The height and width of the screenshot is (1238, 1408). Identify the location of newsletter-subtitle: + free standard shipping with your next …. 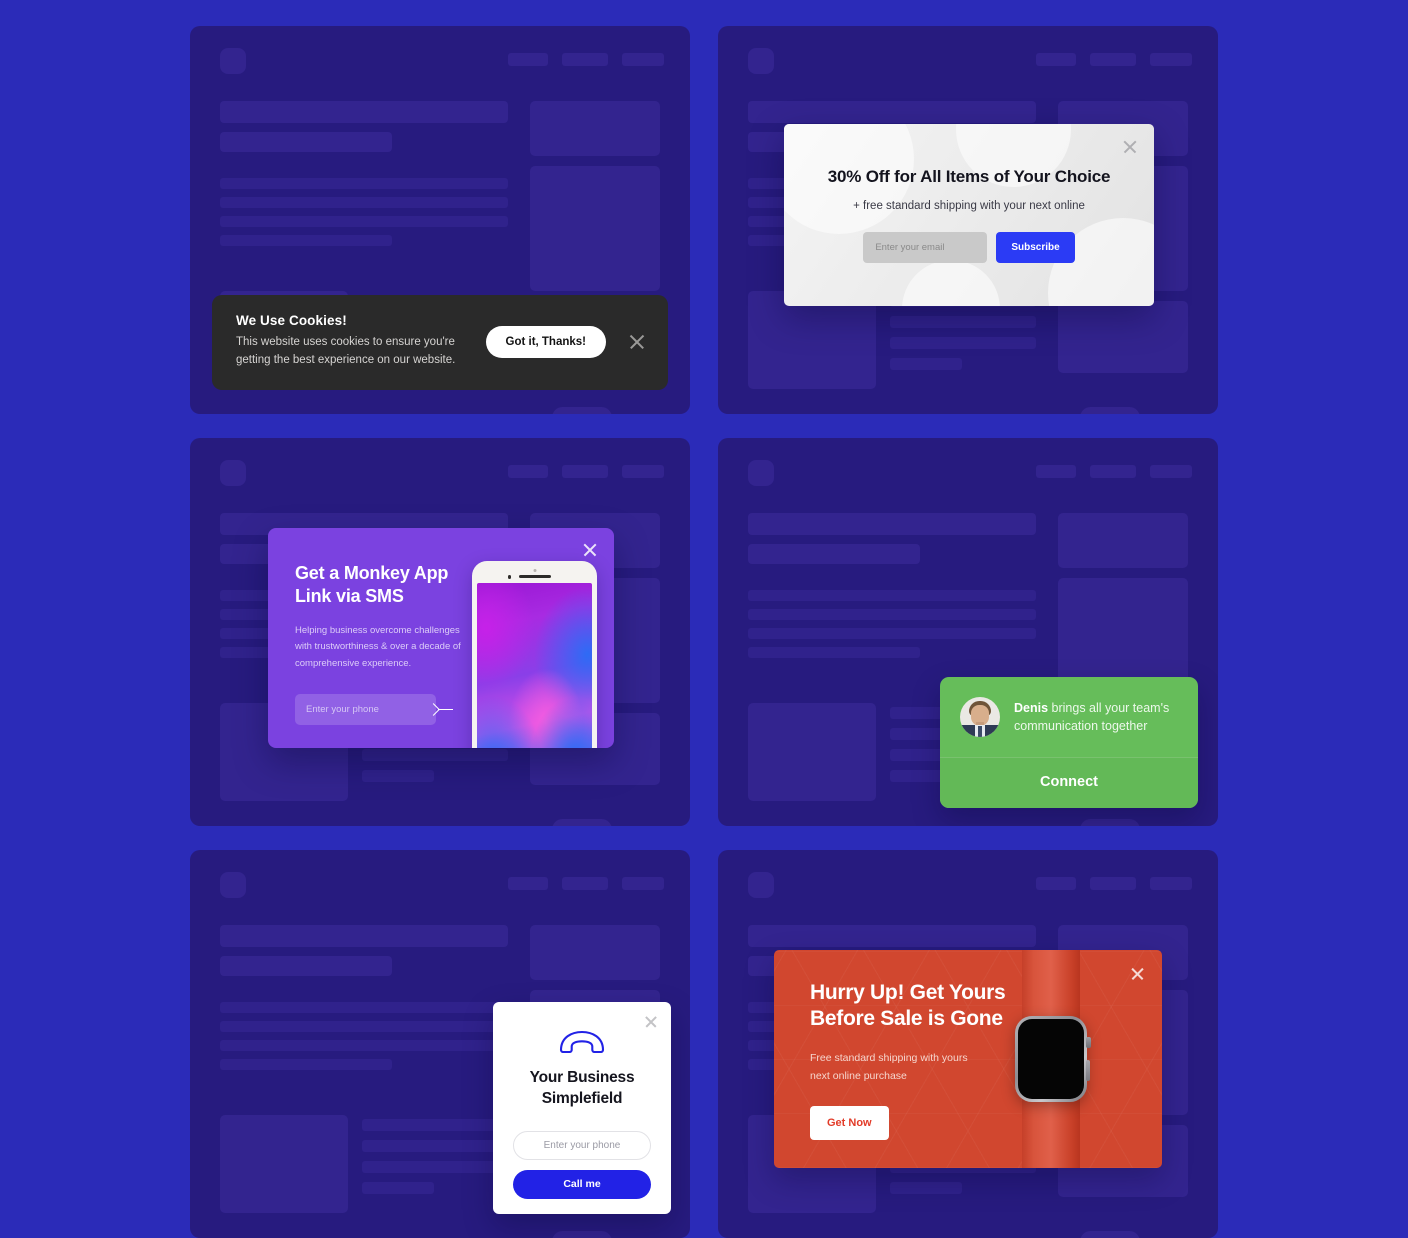
(969, 206).